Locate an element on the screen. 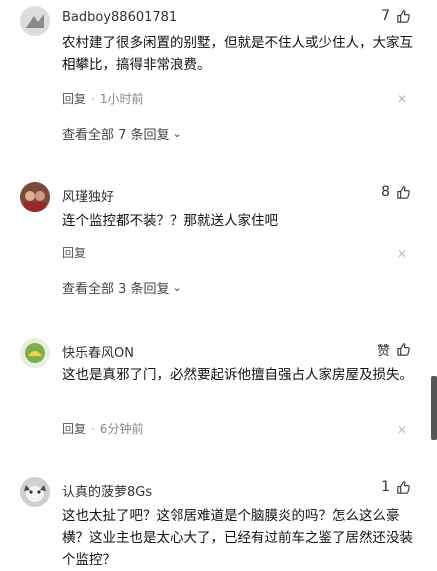  comment-meta: 回复 is located at coordinates (74, 252).